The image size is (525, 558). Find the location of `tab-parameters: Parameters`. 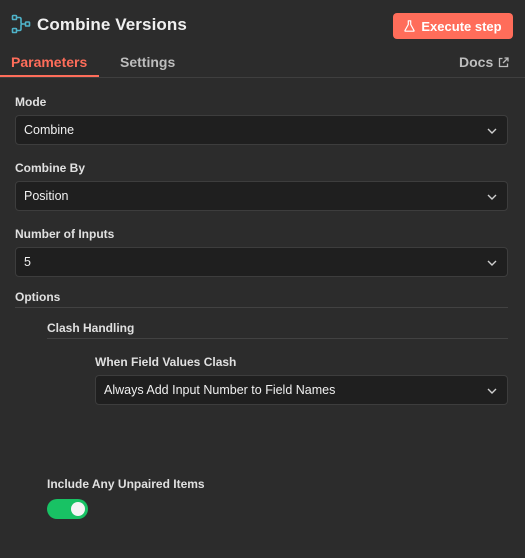

tab-parameters: Parameters is located at coordinates (49, 62).